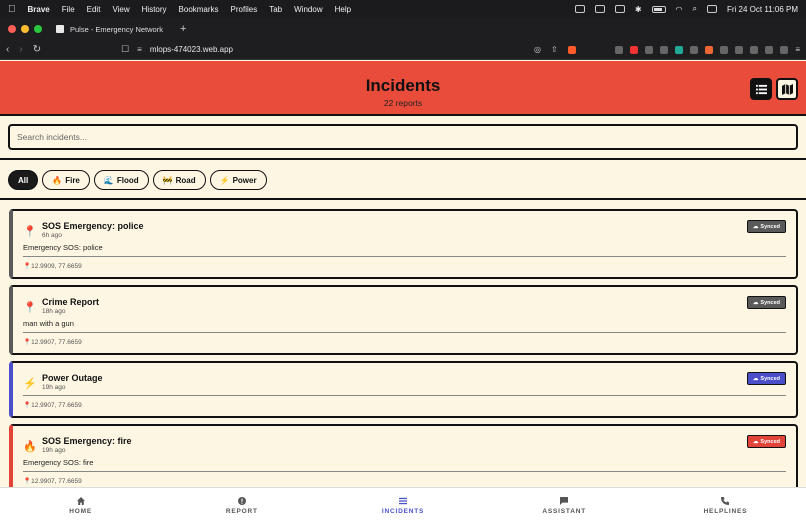 The width and height of the screenshot is (806, 523). Describe the element at coordinates (564, 500) in the screenshot. I see `chat-icon` at that location.